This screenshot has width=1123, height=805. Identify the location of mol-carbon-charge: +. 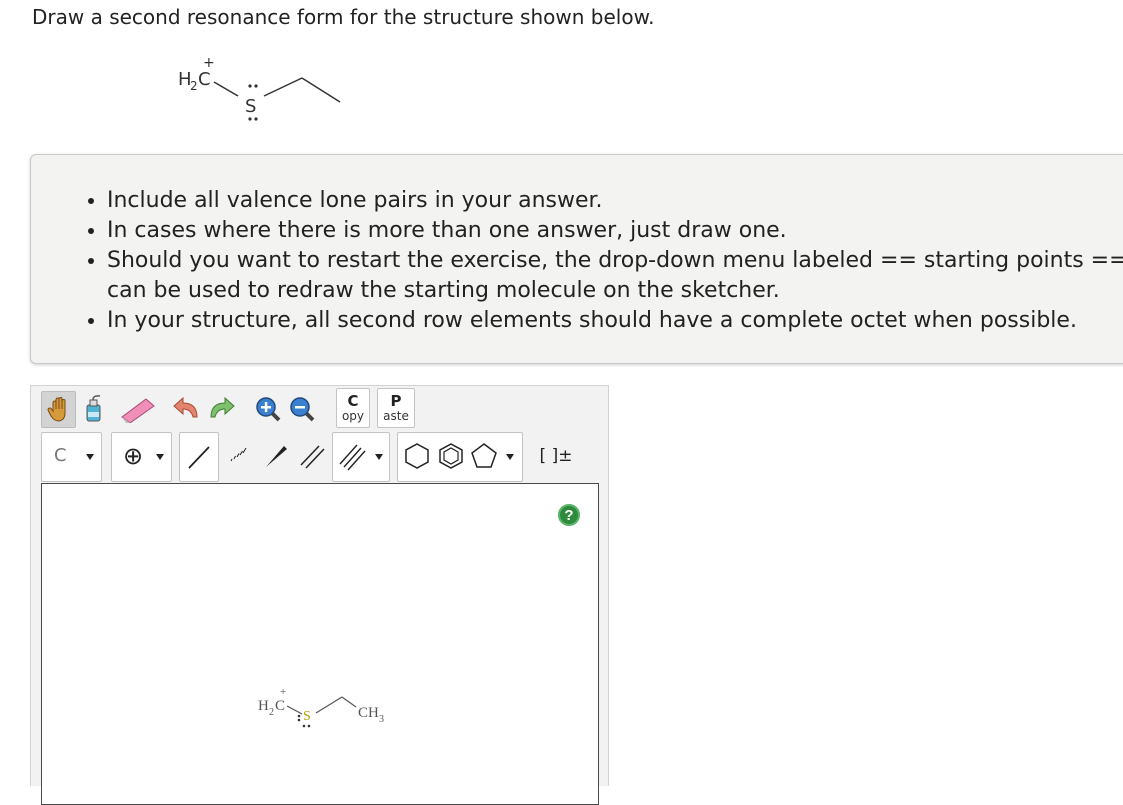
(209, 63).